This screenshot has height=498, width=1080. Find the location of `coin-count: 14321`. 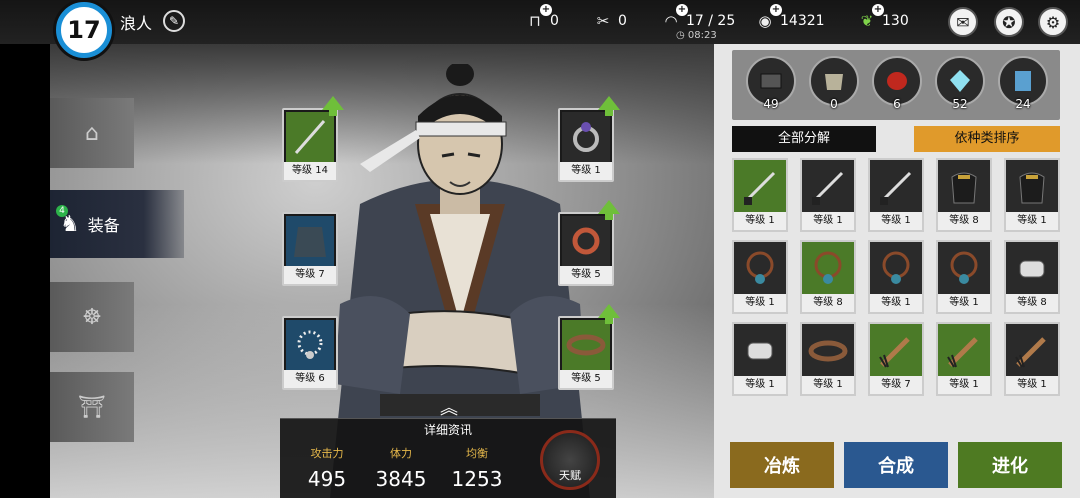

coin-count: 14321 is located at coordinates (802, 21).